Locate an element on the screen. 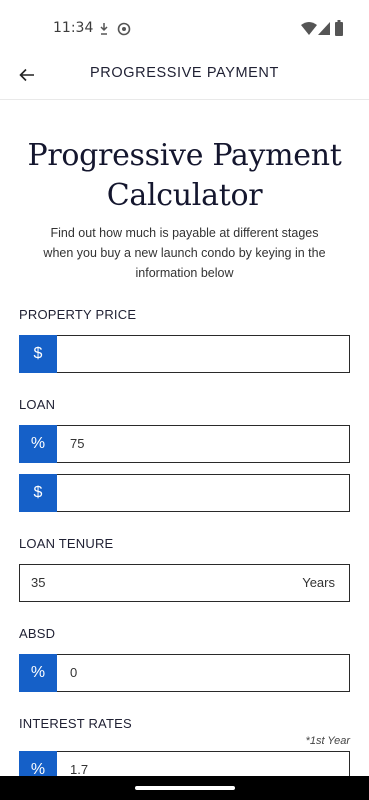 Image resolution: width=369 pixels, height=800 pixels. interest-rates-label: INTEREST RATES is located at coordinates (75, 723).